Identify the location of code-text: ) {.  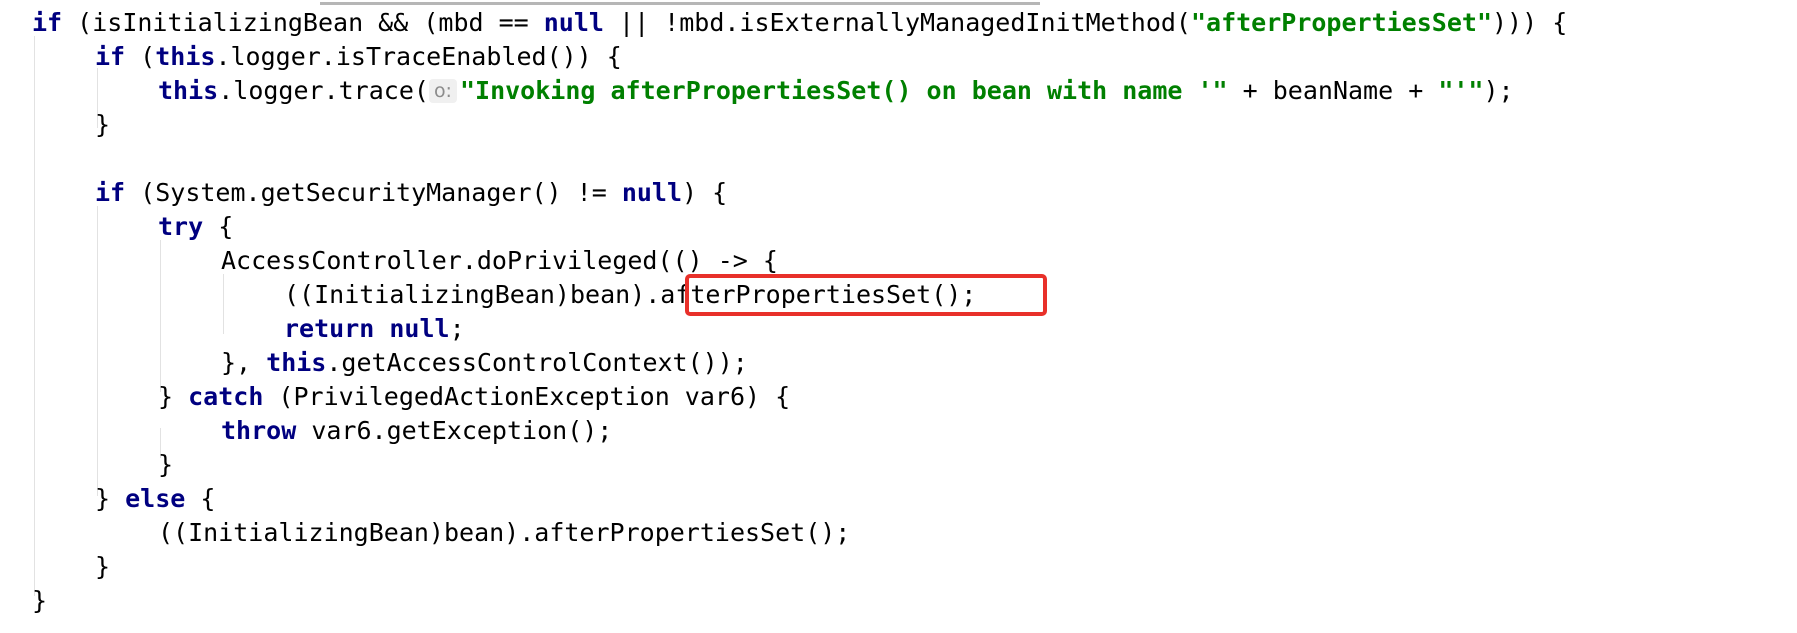
(705, 192).